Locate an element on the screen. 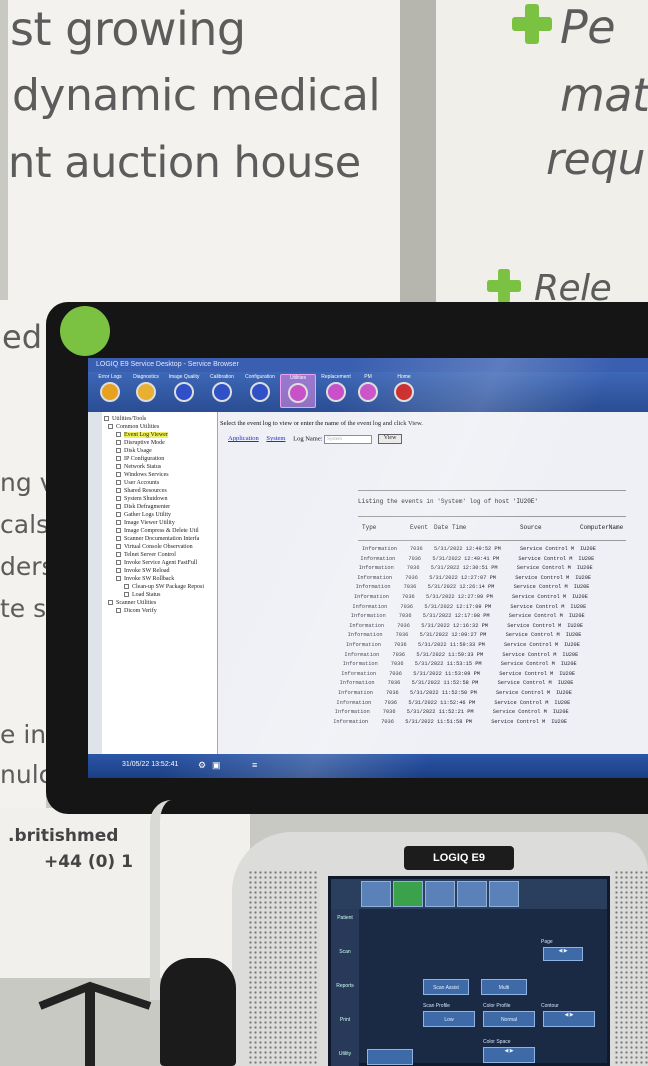 Image resolution: width=648 pixels, height=1066 pixels. configuration-icon is located at coordinates (260, 392).